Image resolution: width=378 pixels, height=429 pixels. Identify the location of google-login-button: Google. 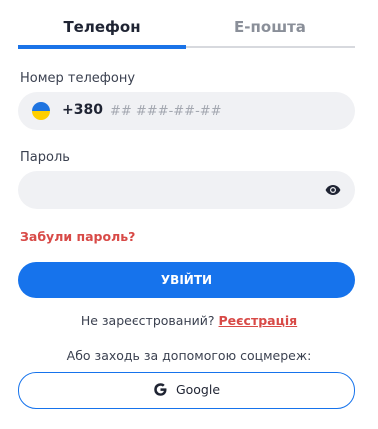
(186, 390).